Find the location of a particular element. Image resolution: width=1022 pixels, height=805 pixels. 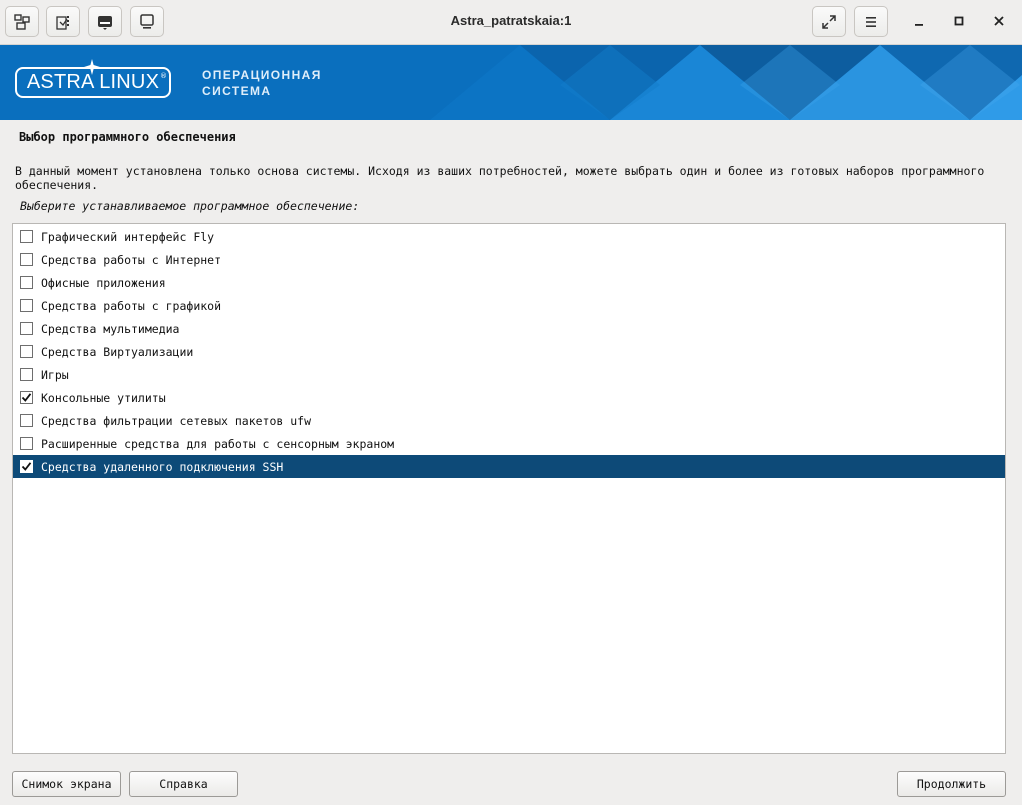

window-titlebar: Astra_patratskaia:1 is located at coordinates (511, 22).